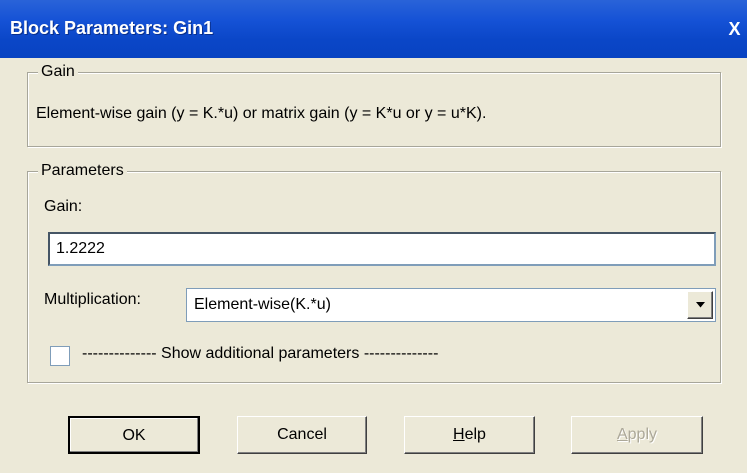 The image size is (747, 473). Describe the element at coordinates (622, 434) in the screenshot. I see `apply-mnemonic: A` at that location.